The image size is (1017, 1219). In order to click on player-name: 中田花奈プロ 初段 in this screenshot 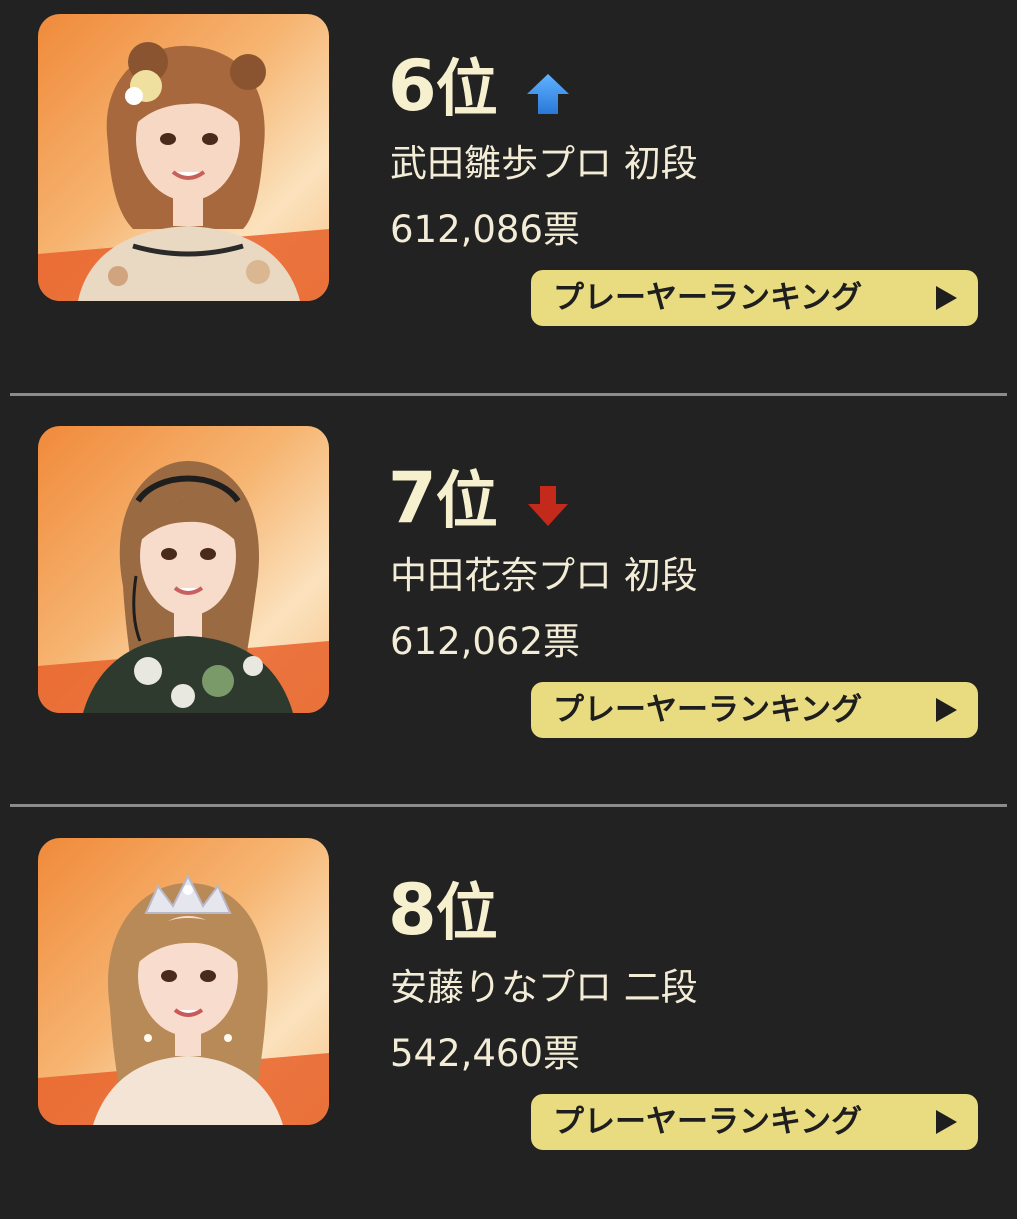, I will do `click(544, 575)`.